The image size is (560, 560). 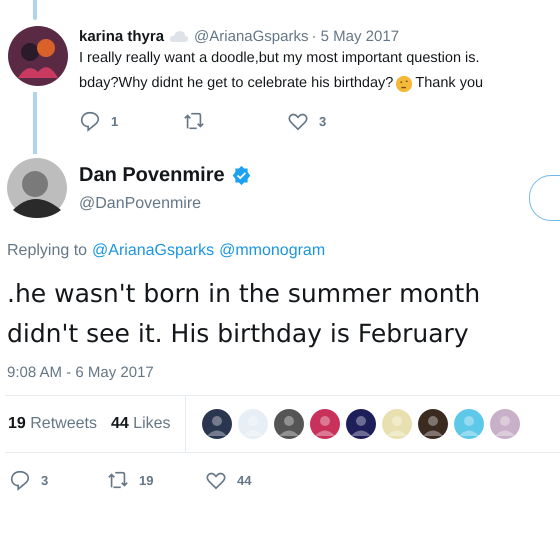 I want to click on action-count: 19, so click(x=146, y=480).